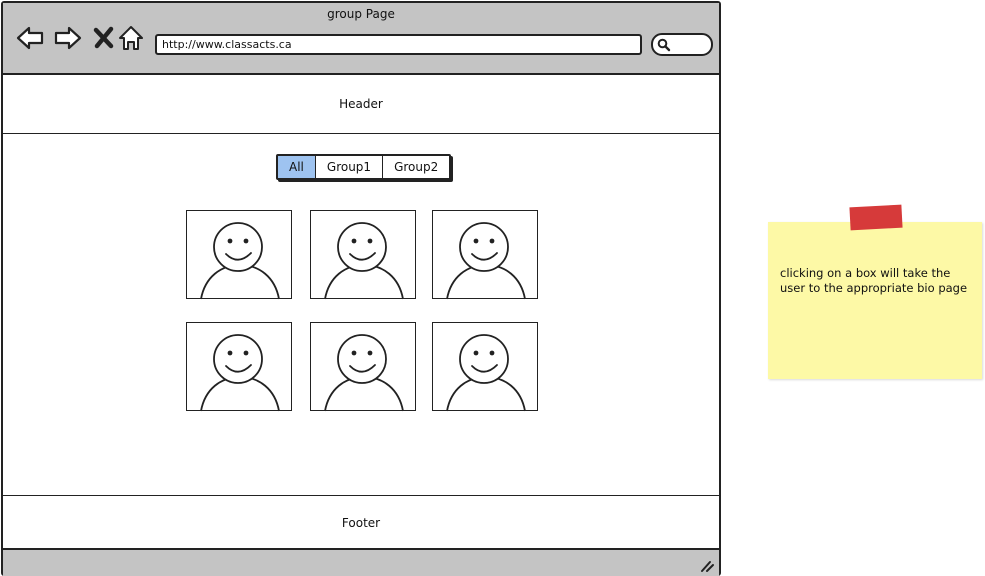 The width and height of the screenshot is (985, 576). I want to click on url-bar: http://www.classacts.ca, so click(398, 44).